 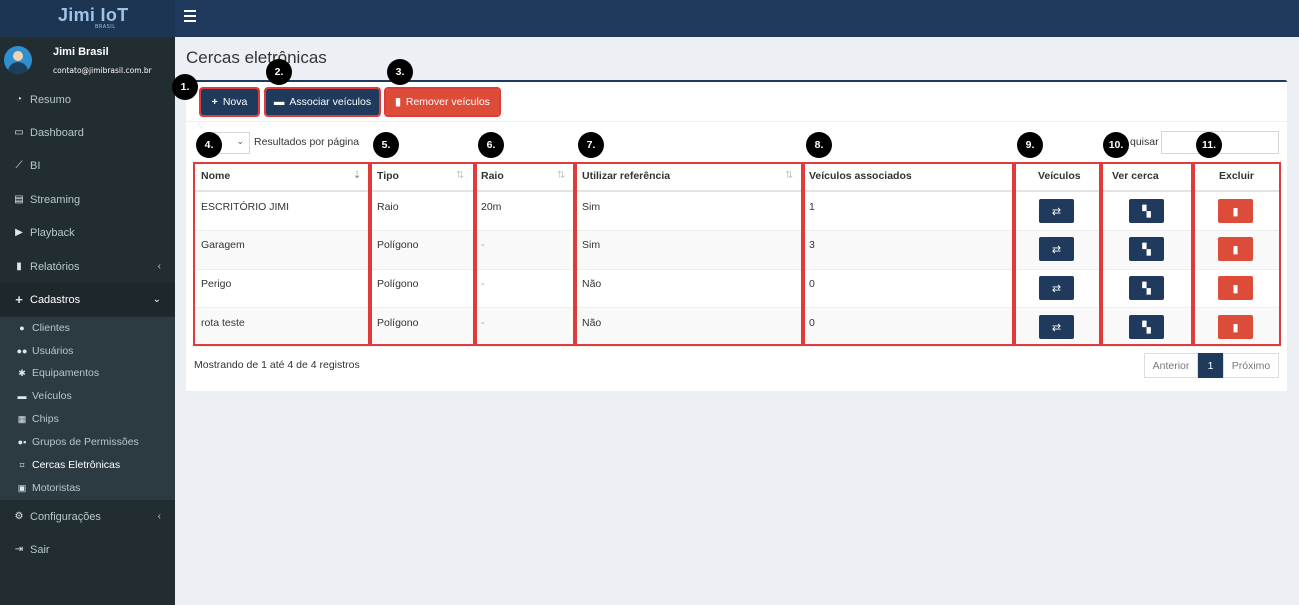 What do you see at coordinates (215, 176) in the screenshot?
I see `column-header-nome: Nome` at bounding box center [215, 176].